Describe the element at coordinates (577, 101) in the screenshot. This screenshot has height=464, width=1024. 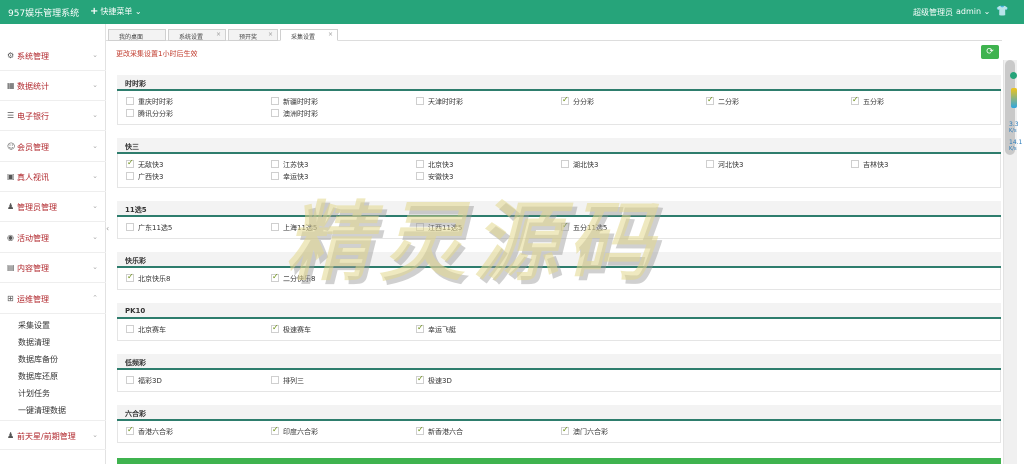
I see `option-checkbox: 分分彩` at that location.